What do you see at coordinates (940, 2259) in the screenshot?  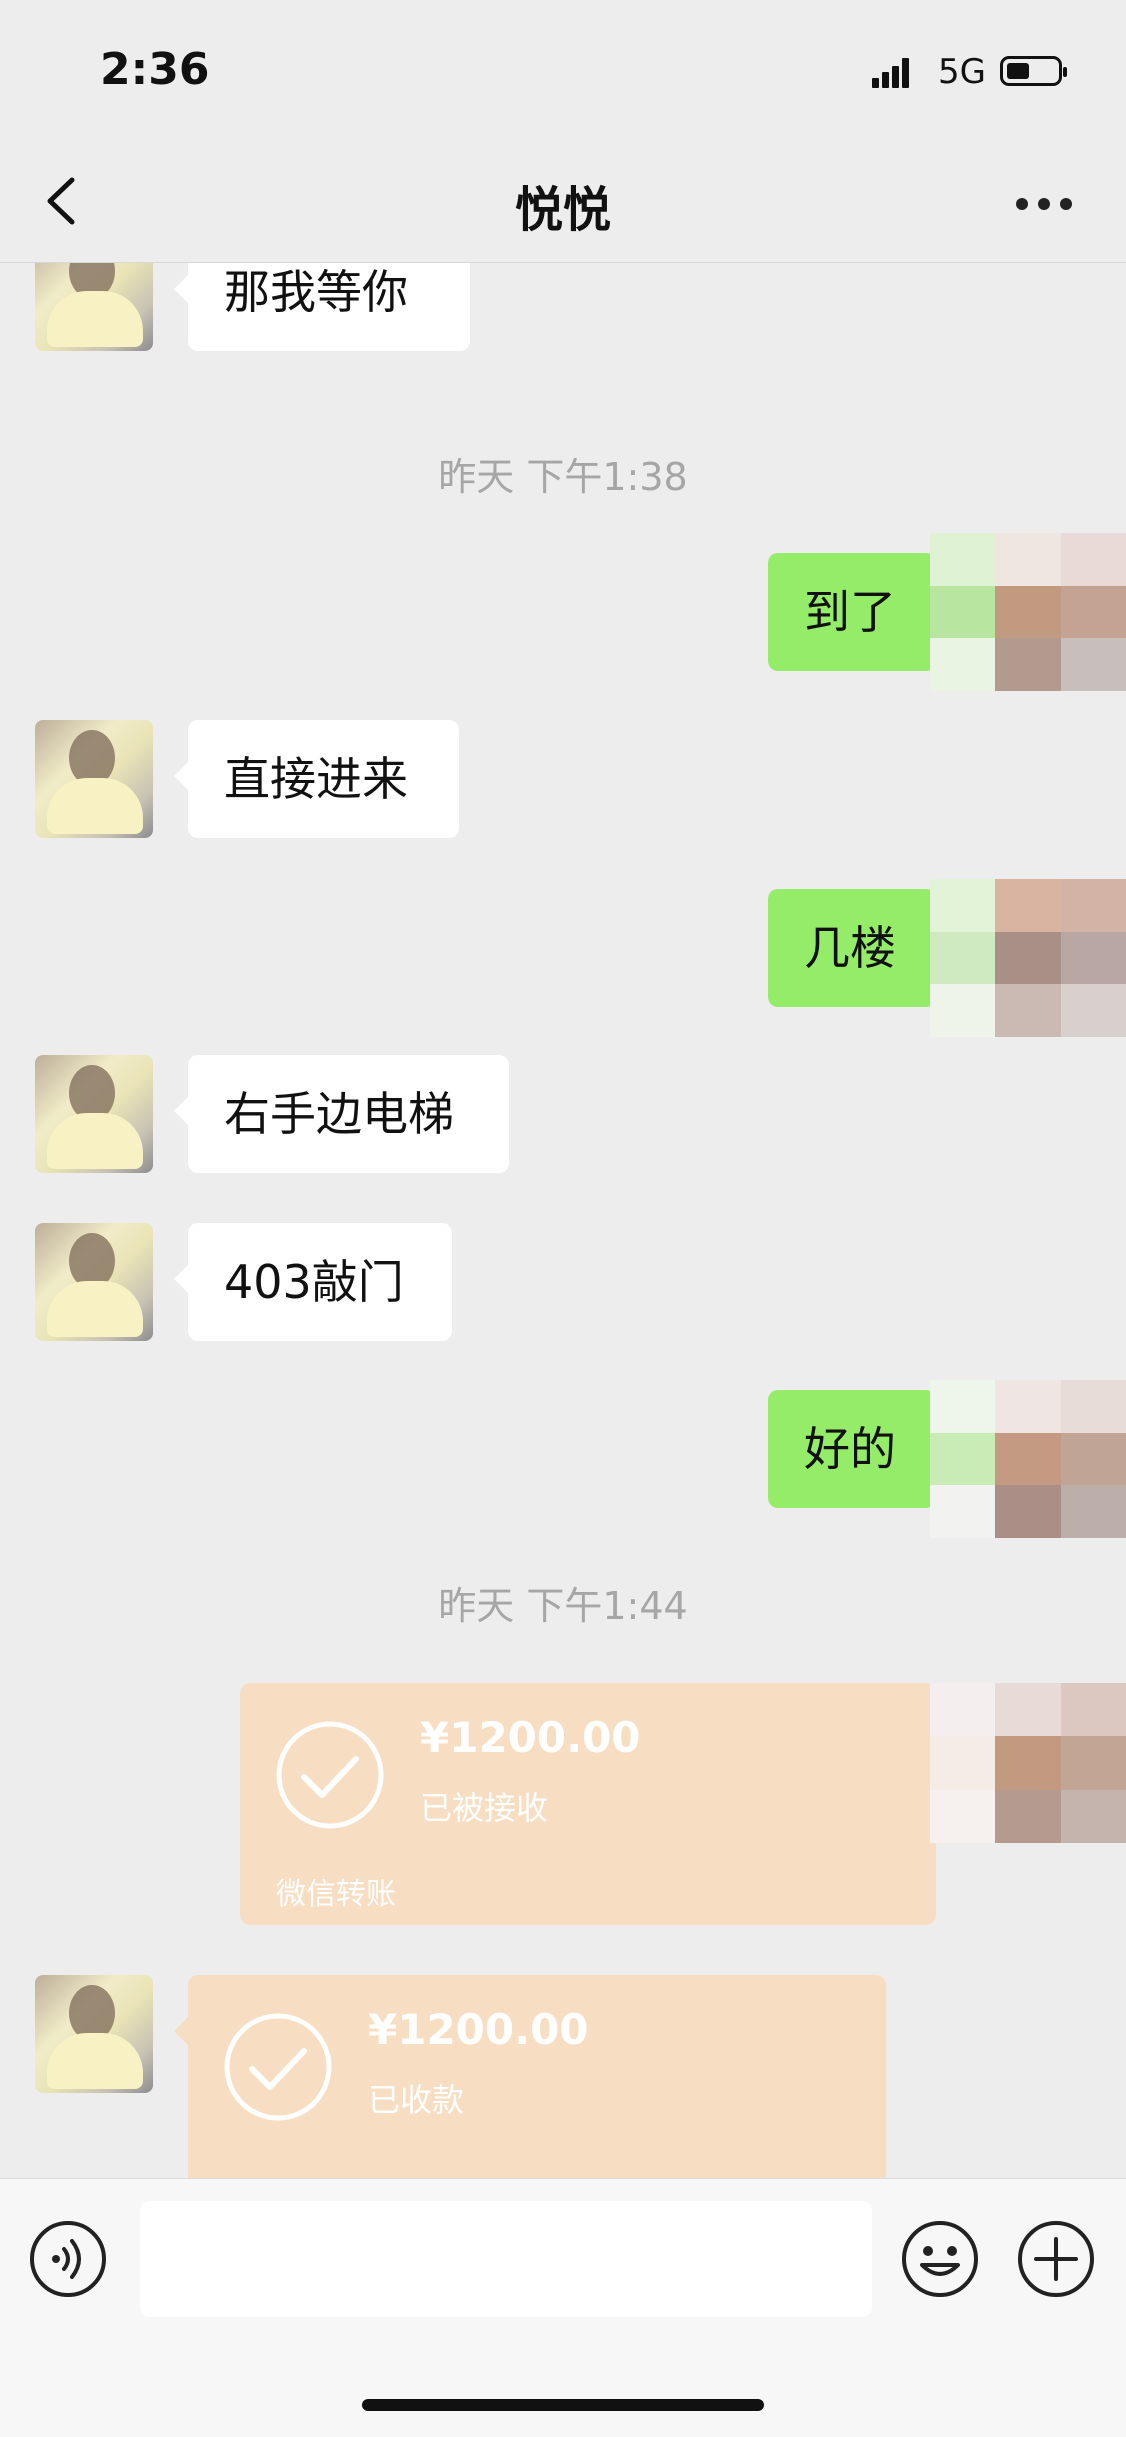 I see `emoji-icon` at bounding box center [940, 2259].